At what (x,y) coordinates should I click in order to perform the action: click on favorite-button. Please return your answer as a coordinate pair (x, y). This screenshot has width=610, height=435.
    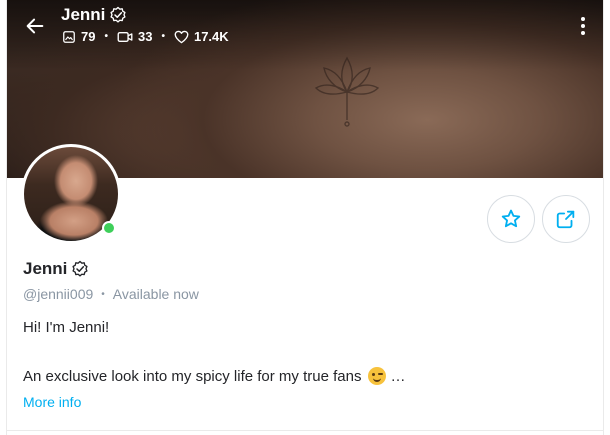
    Looking at the image, I should click on (511, 219).